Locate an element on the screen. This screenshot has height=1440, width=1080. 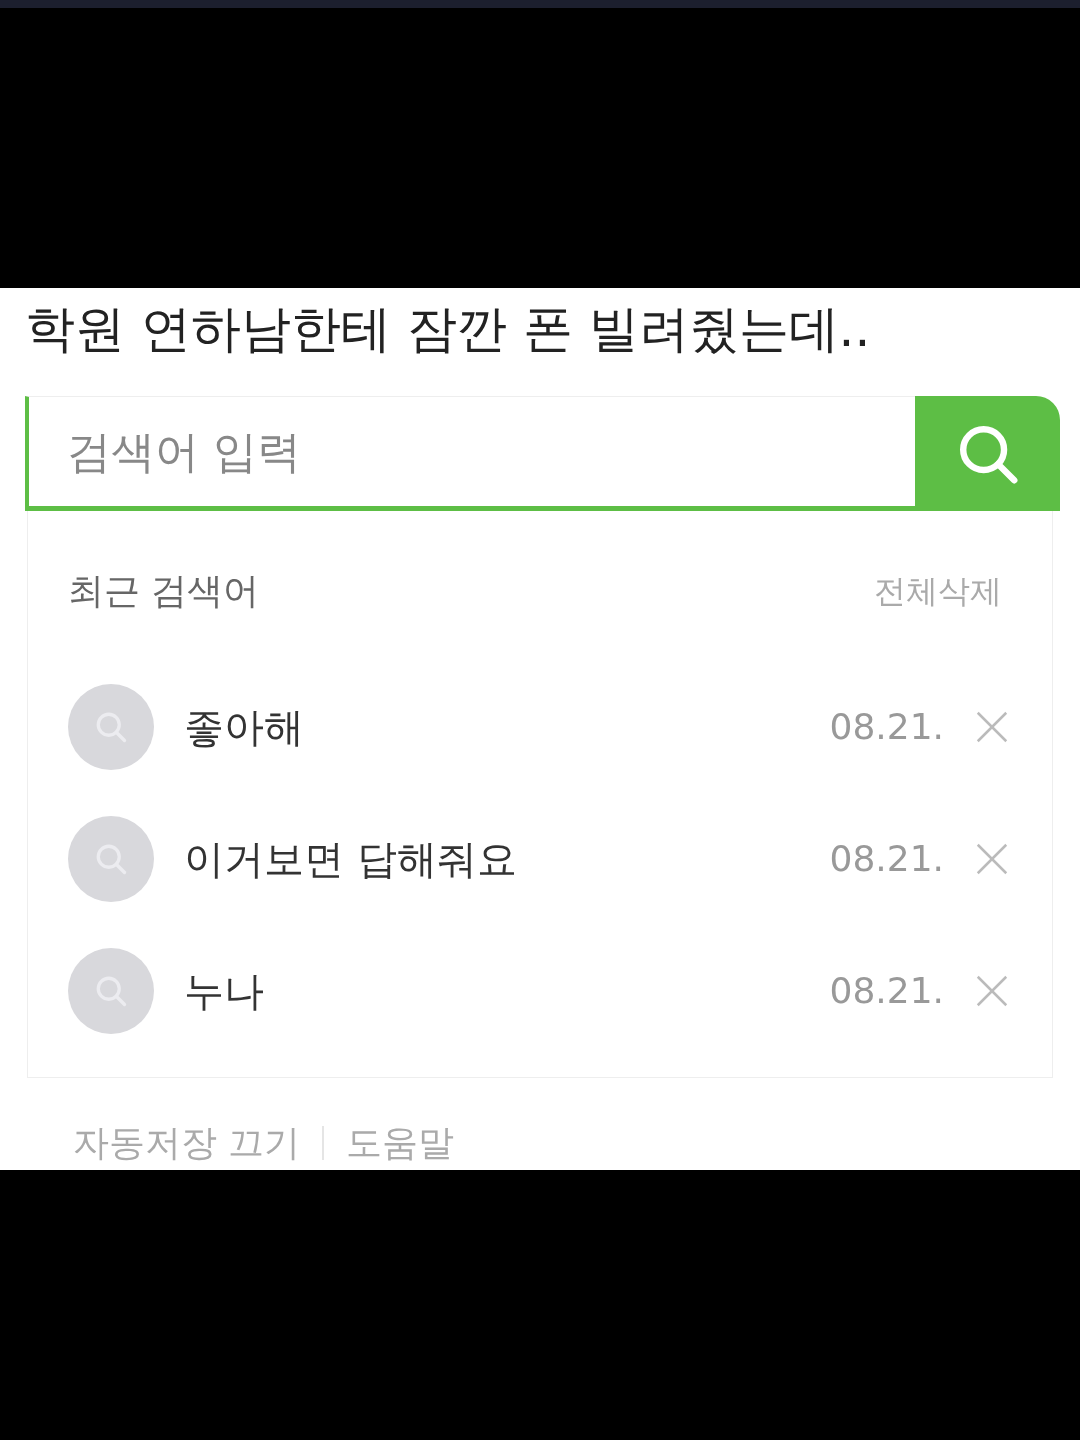
recent-query: 이거보면 답해줘요 is located at coordinates (507, 859).